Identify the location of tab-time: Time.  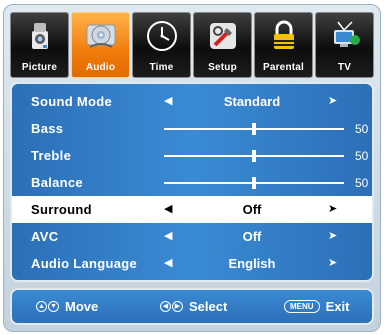
(161, 45).